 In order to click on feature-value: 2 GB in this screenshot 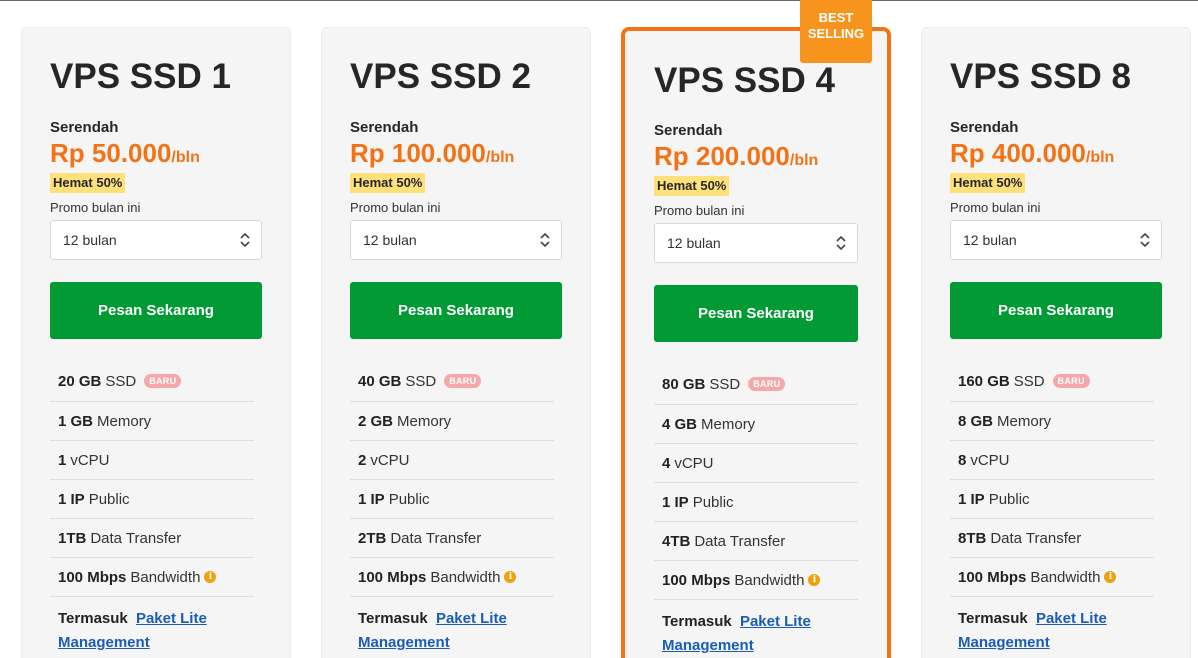, I will do `click(376, 421)`.